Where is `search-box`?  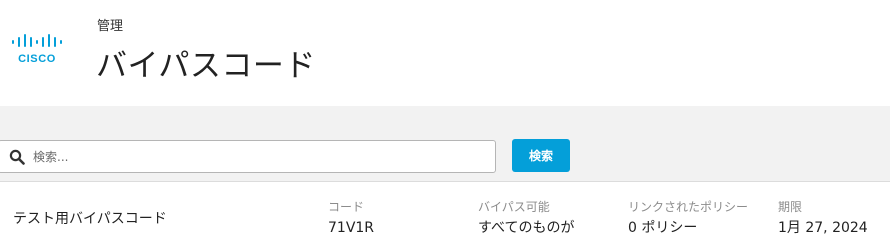
search-box is located at coordinates (248, 156).